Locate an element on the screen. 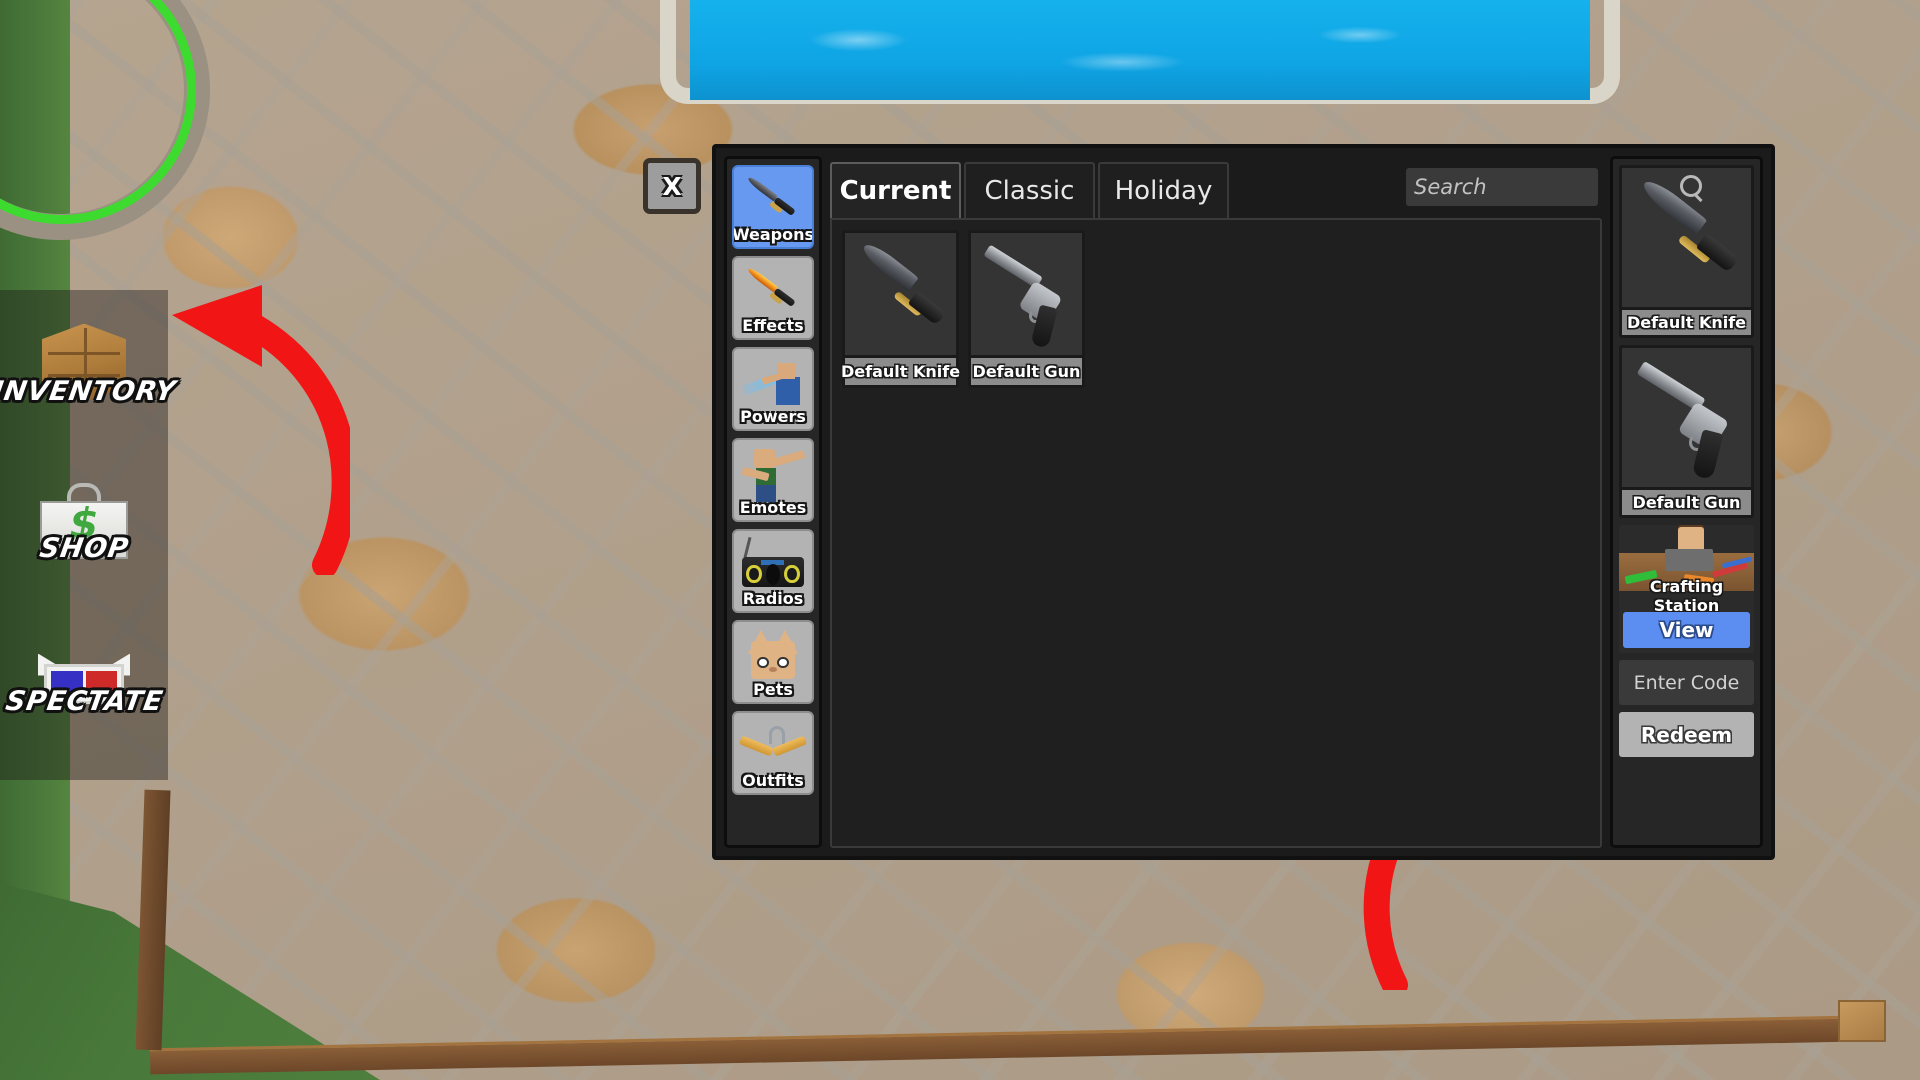 This screenshot has height=1080, width=1920. pool-shimmer is located at coordinates (1140, 50).